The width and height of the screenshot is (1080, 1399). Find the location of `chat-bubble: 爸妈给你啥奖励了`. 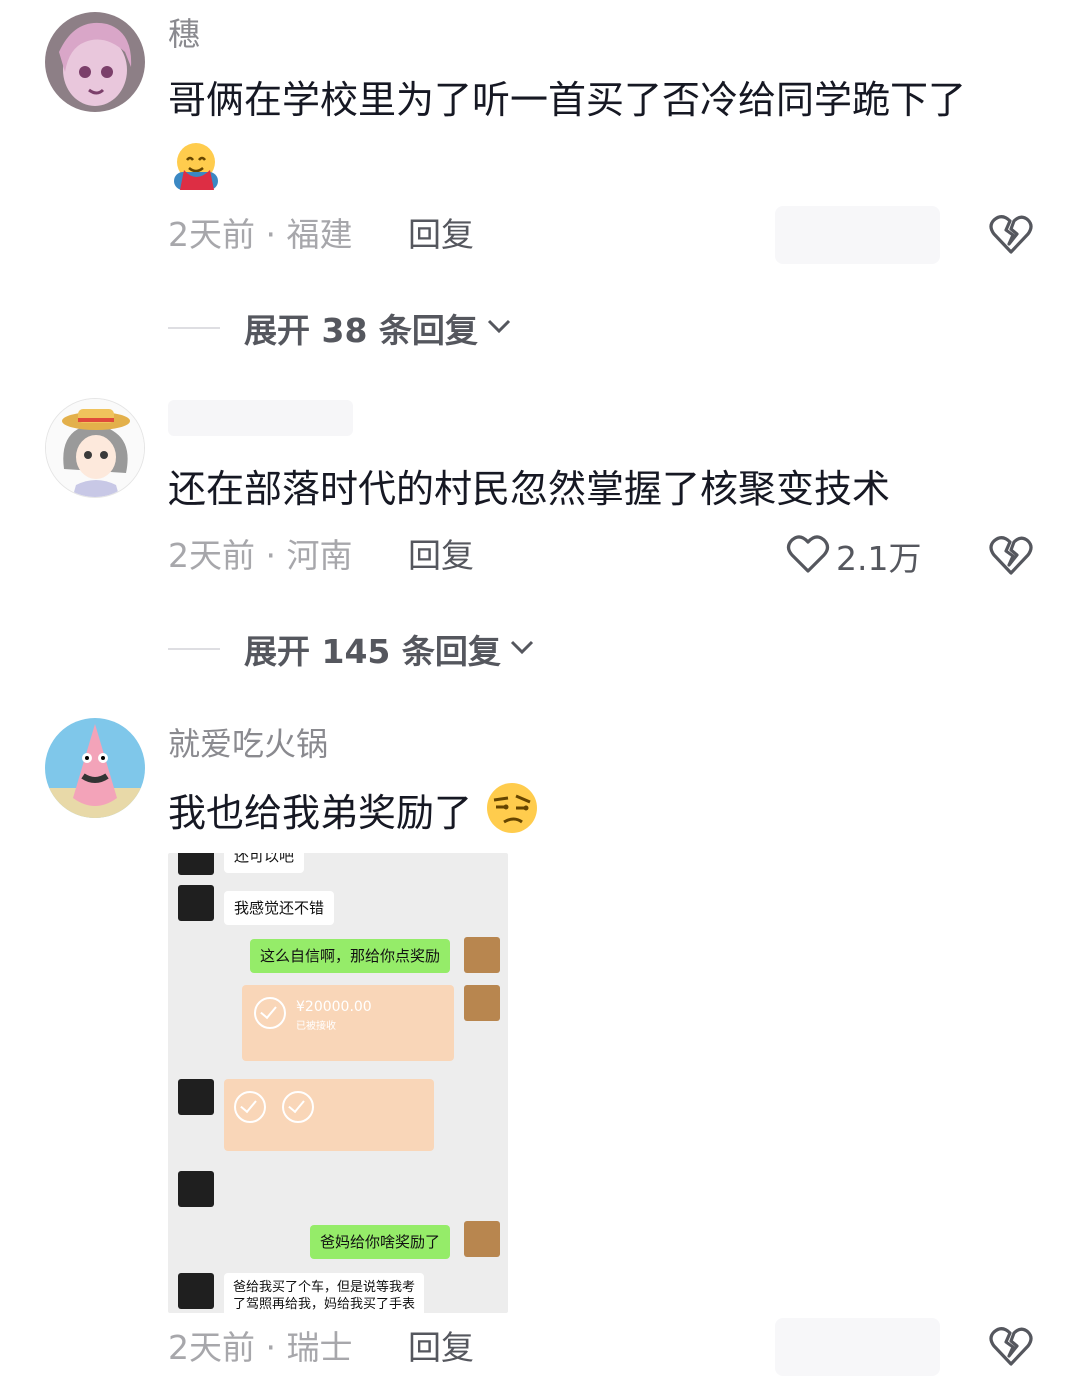

chat-bubble: 爸妈给你啥奖励了 is located at coordinates (380, 1242).